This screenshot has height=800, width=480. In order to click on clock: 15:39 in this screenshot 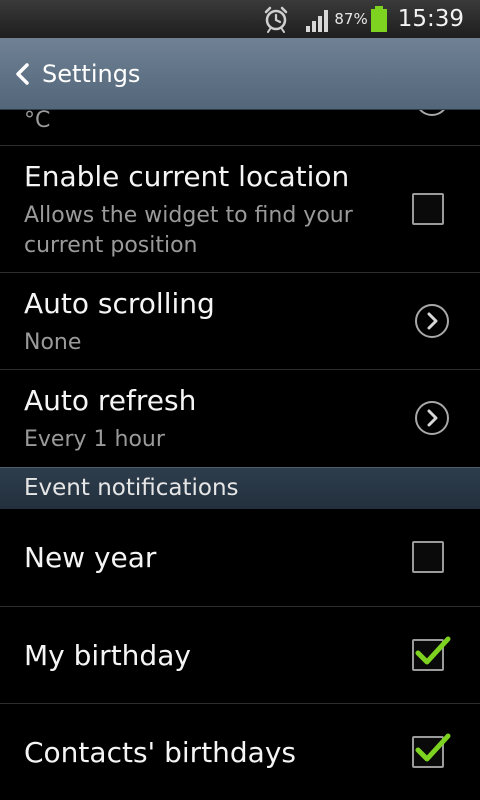, I will do `click(430, 19)`.